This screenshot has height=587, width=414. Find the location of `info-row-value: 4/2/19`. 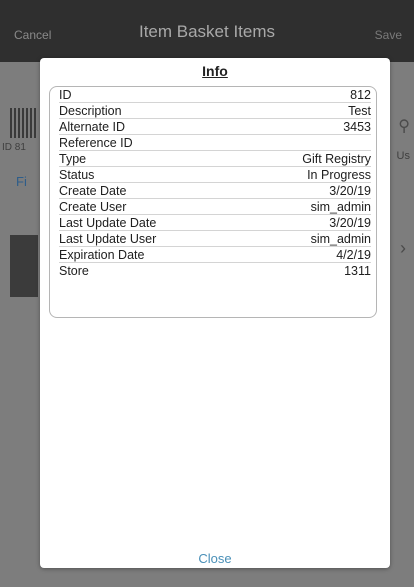

info-row-value: 4/2/19 is located at coordinates (353, 254).